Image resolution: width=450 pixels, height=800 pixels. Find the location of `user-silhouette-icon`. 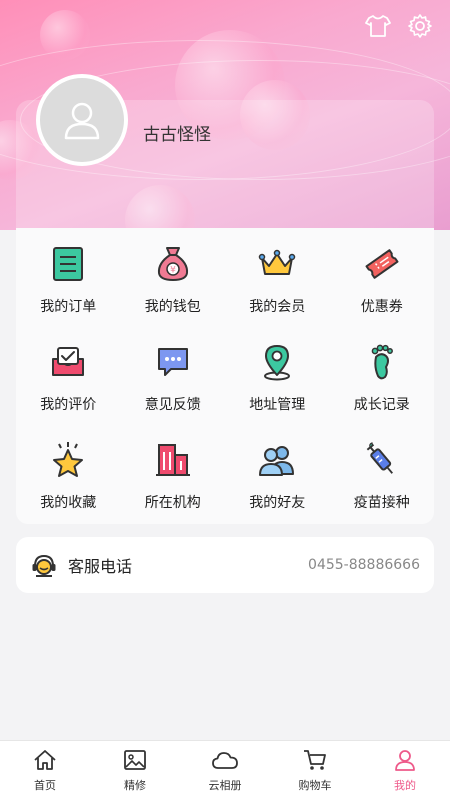

user-silhouette-icon is located at coordinates (82, 121).